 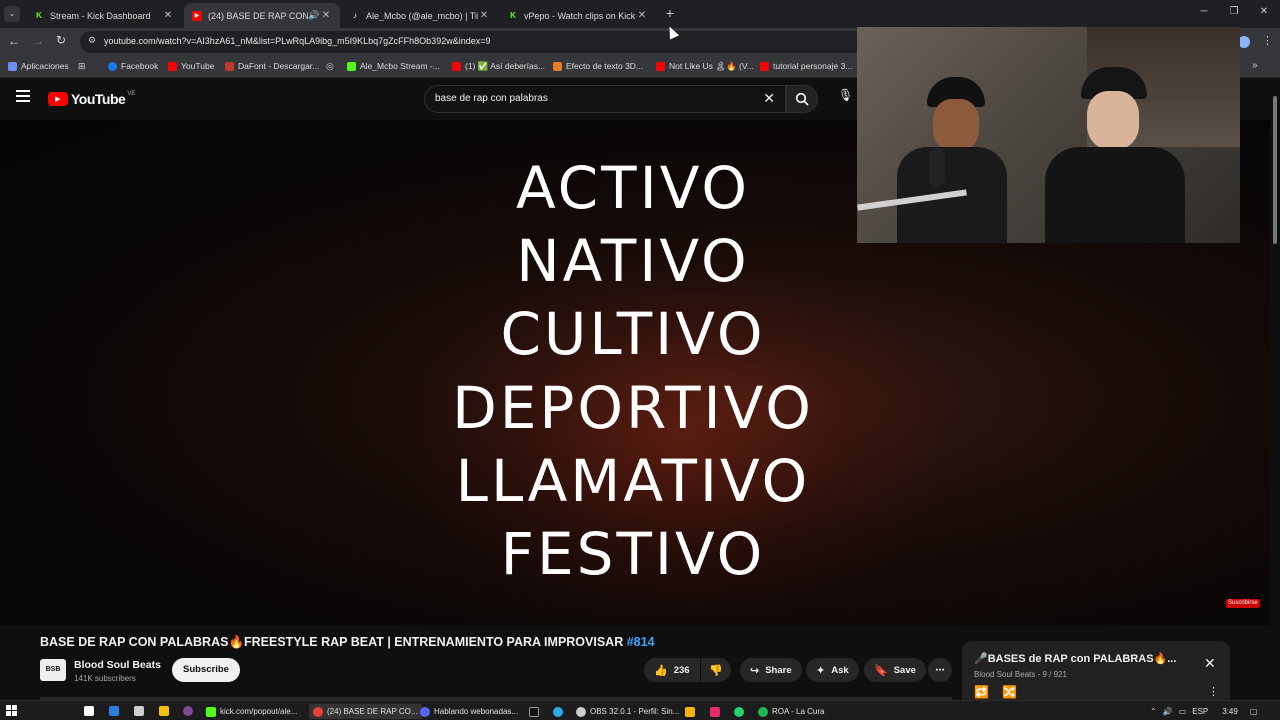 I want to click on notification-icon: ▢, so click(x=1254, y=711).